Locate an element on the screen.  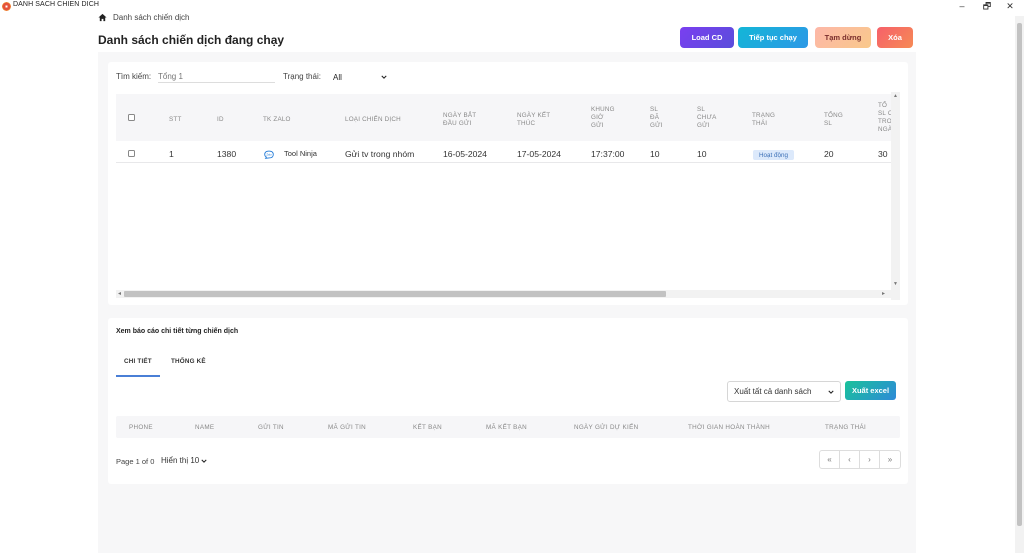
horizontal-scroll-thumb is located at coordinates (395, 294).